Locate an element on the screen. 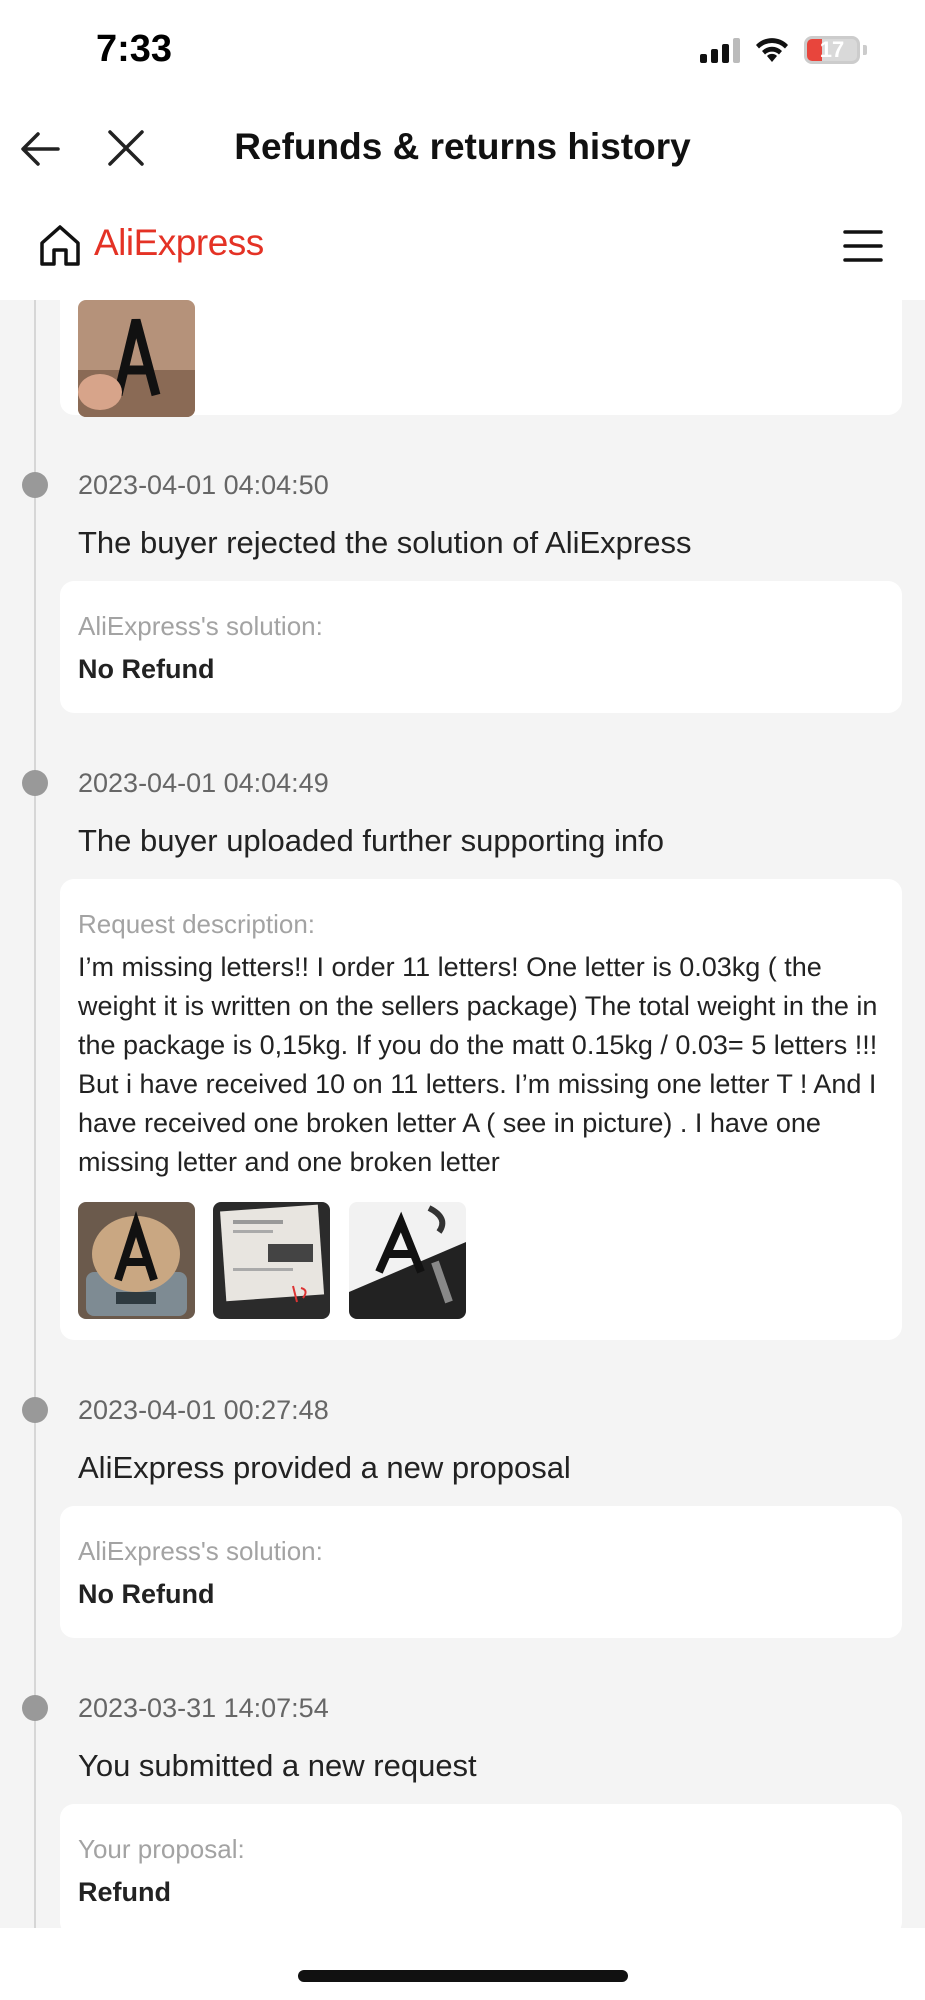 Image resolution: width=925 pixels, height=2000 pixels. timeline-line is located at coordinates (35, 1114).